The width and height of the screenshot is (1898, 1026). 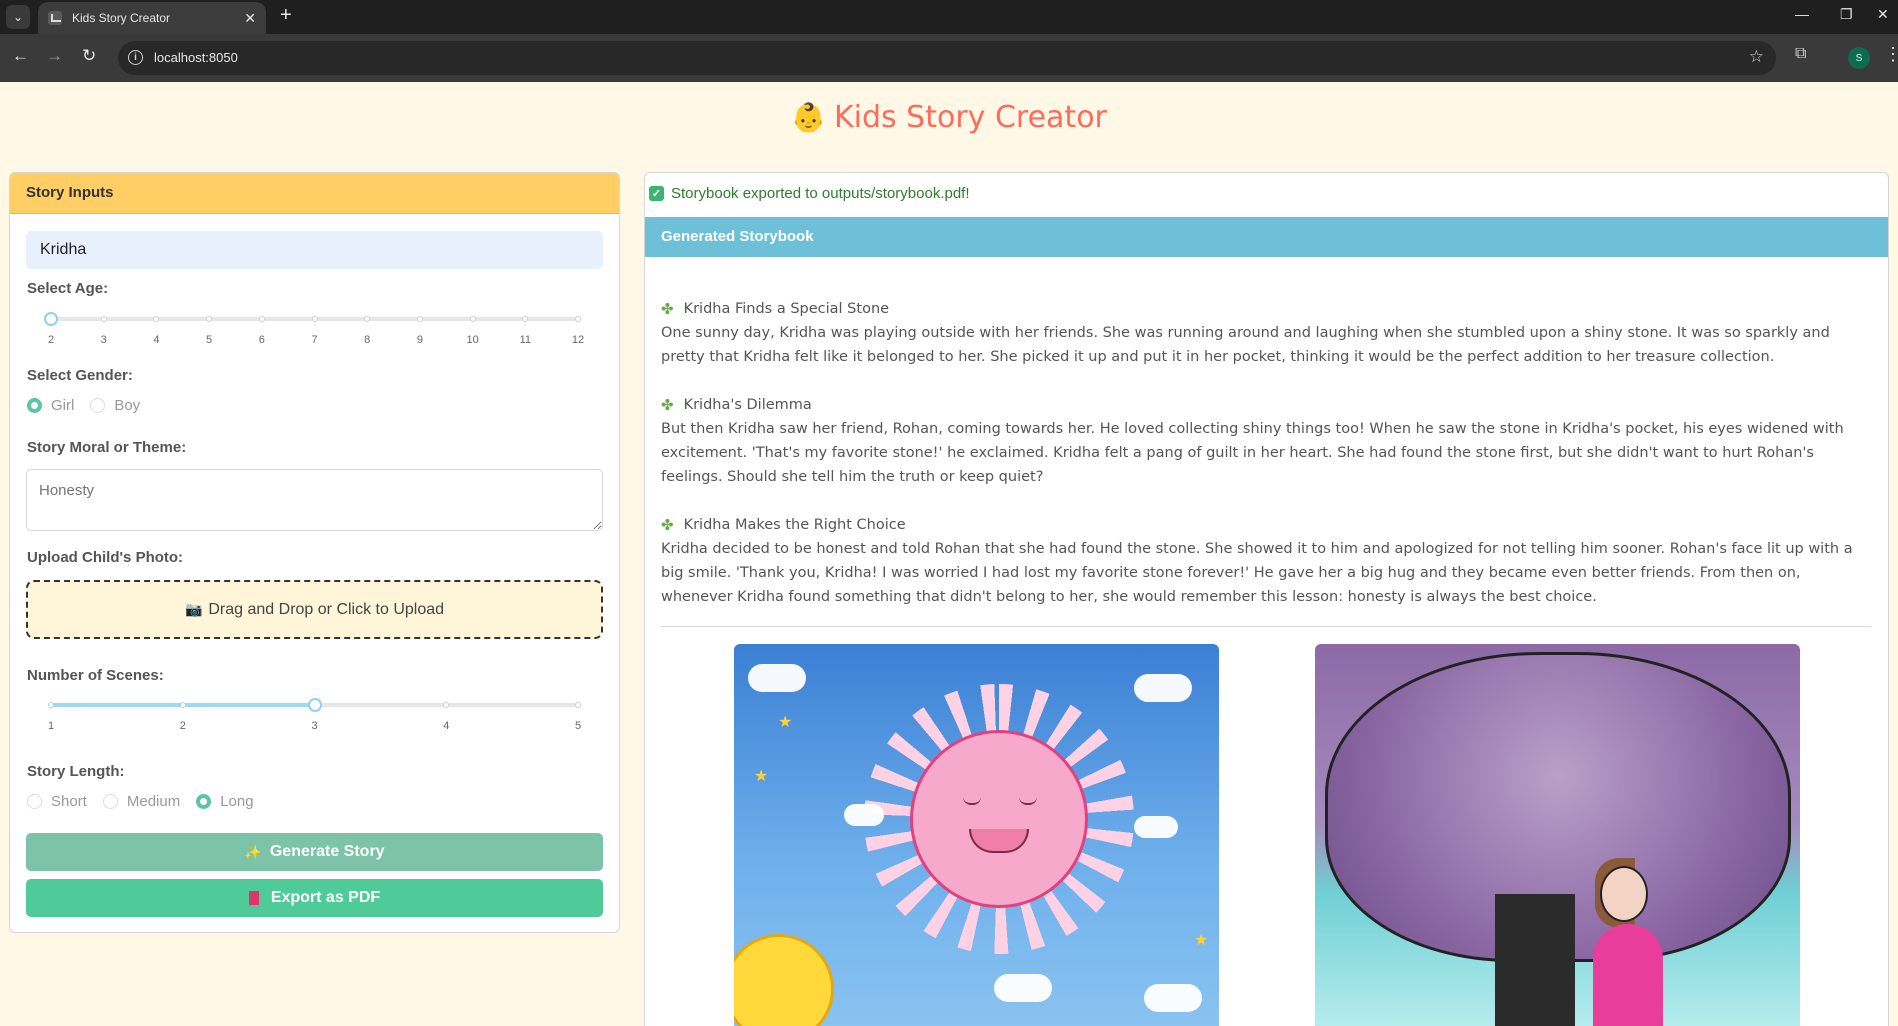 I want to click on tab-title: Kids Story Creator, so click(x=121, y=18).